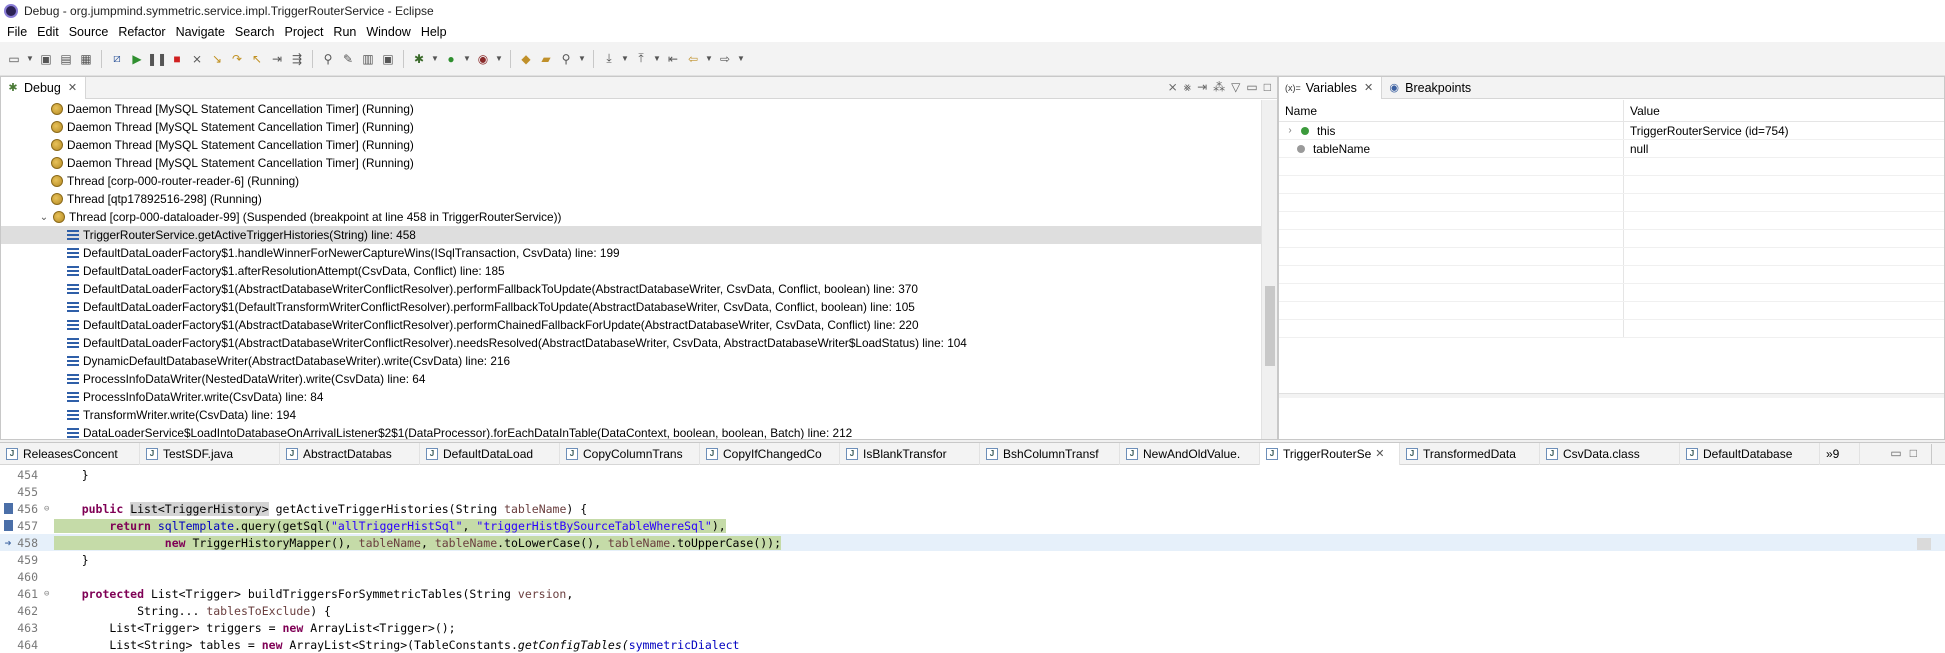 The height and width of the screenshot is (653, 1945). What do you see at coordinates (566, 59) in the screenshot?
I see `search-icon: ⚲` at bounding box center [566, 59].